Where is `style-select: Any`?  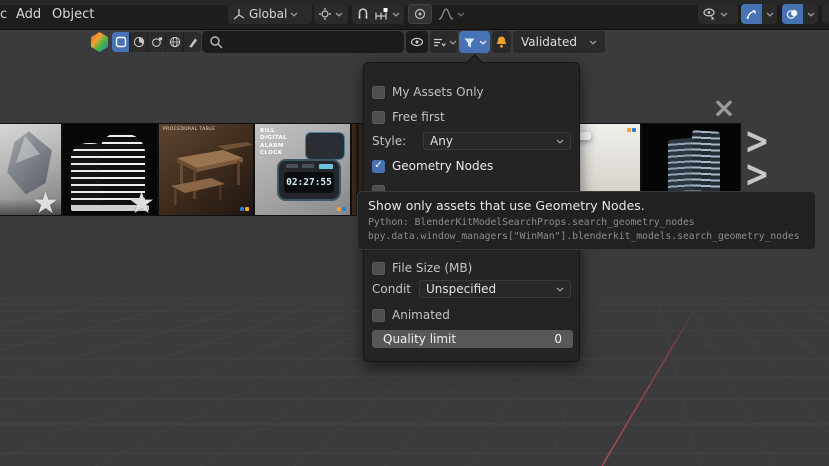 style-select: Any is located at coordinates (497, 141).